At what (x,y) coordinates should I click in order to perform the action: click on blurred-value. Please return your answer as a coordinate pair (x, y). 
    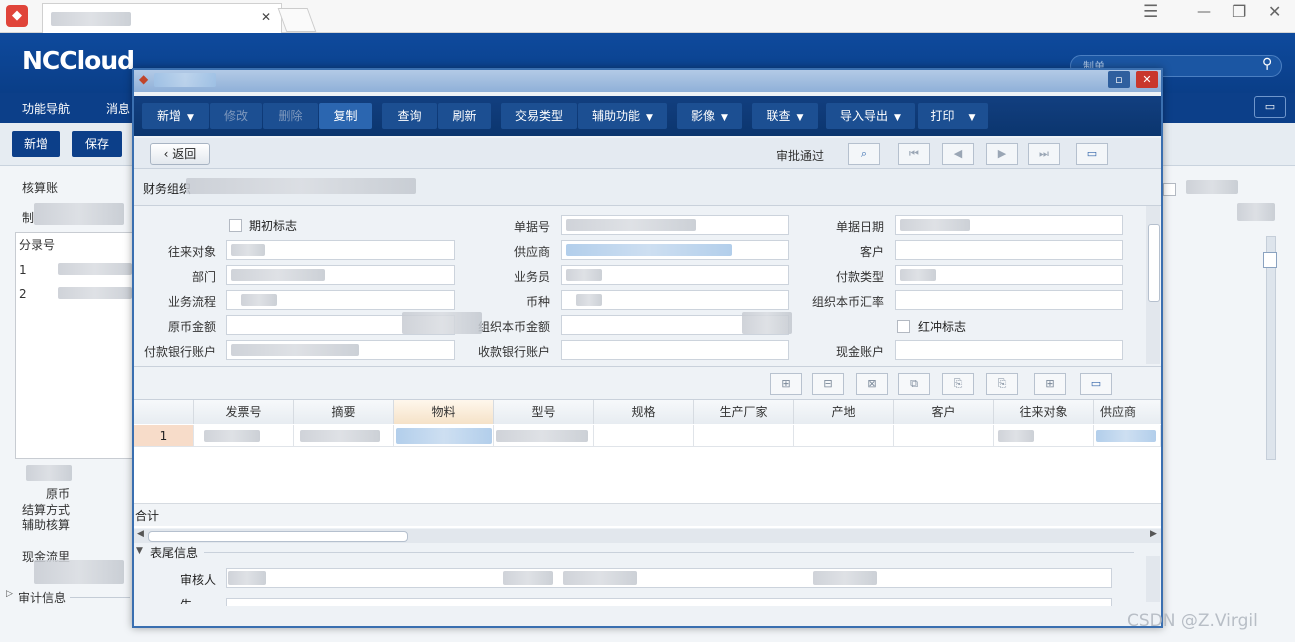
    Looking at the image, I should click on (528, 578).